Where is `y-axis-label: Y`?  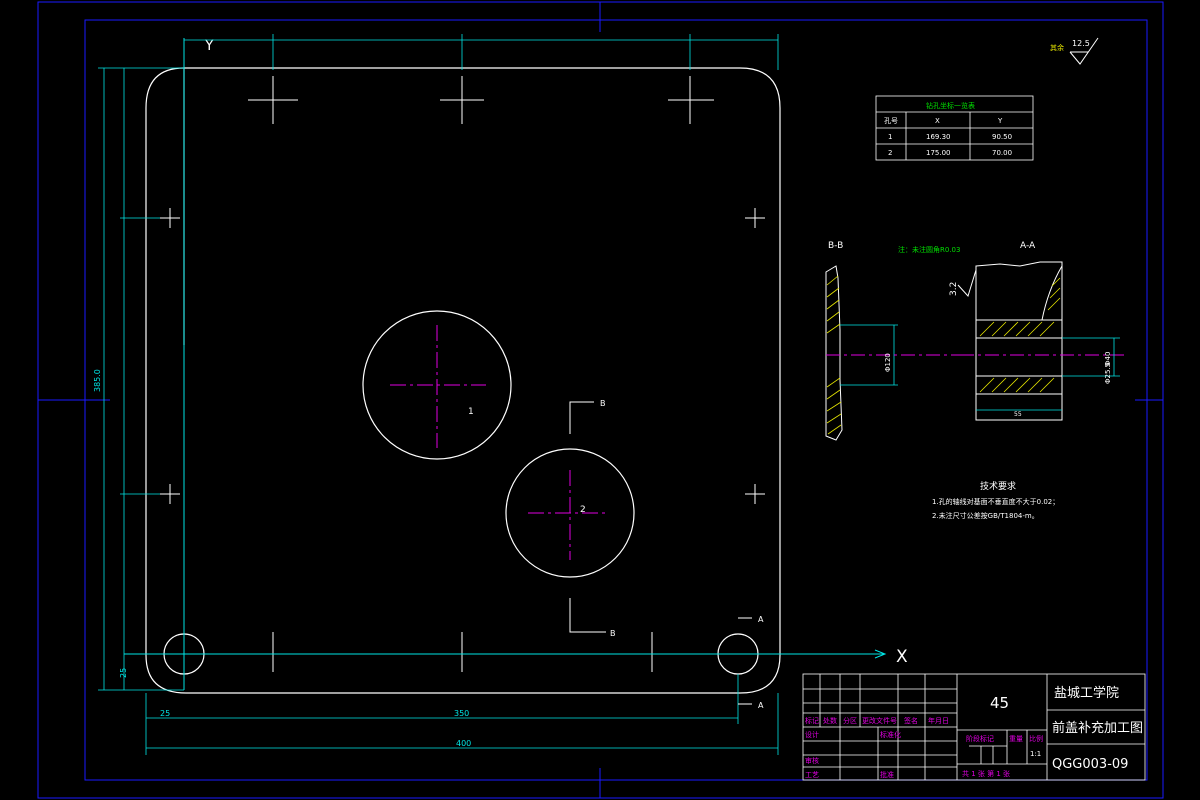
y-axis-label: Y is located at coordinates (209, 46).